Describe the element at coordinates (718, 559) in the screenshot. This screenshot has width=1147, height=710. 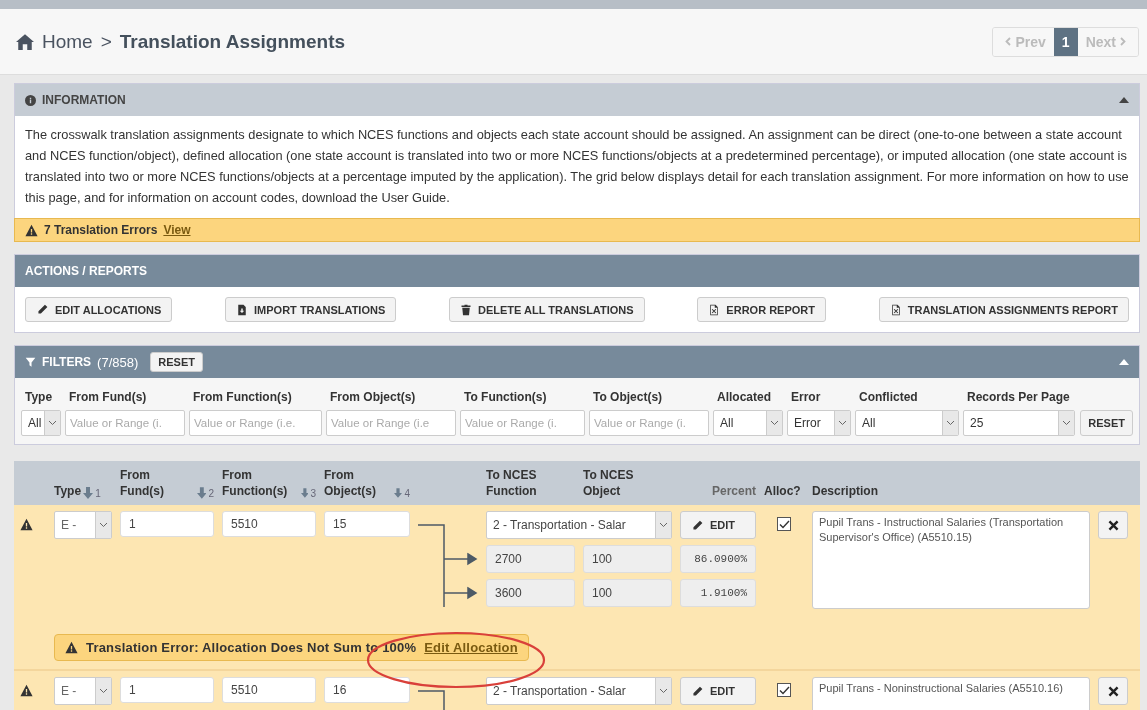
I see `percent-value: 86.0900%` at that location.